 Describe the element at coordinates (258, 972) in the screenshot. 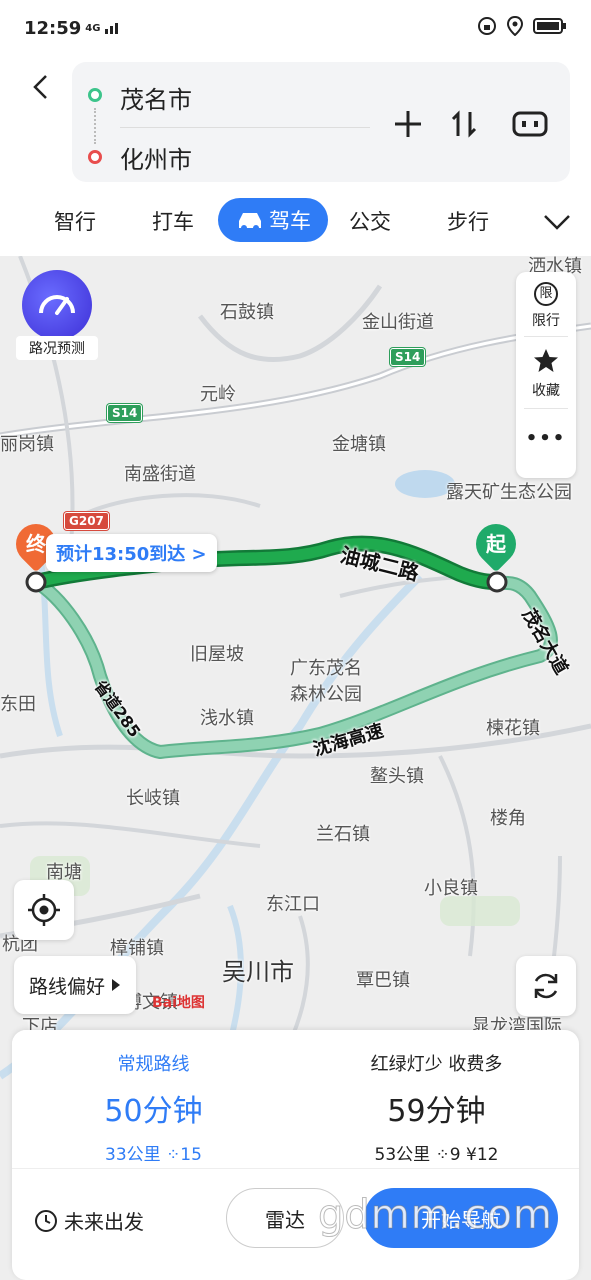

I see `map-city: 吴川市` at that location.